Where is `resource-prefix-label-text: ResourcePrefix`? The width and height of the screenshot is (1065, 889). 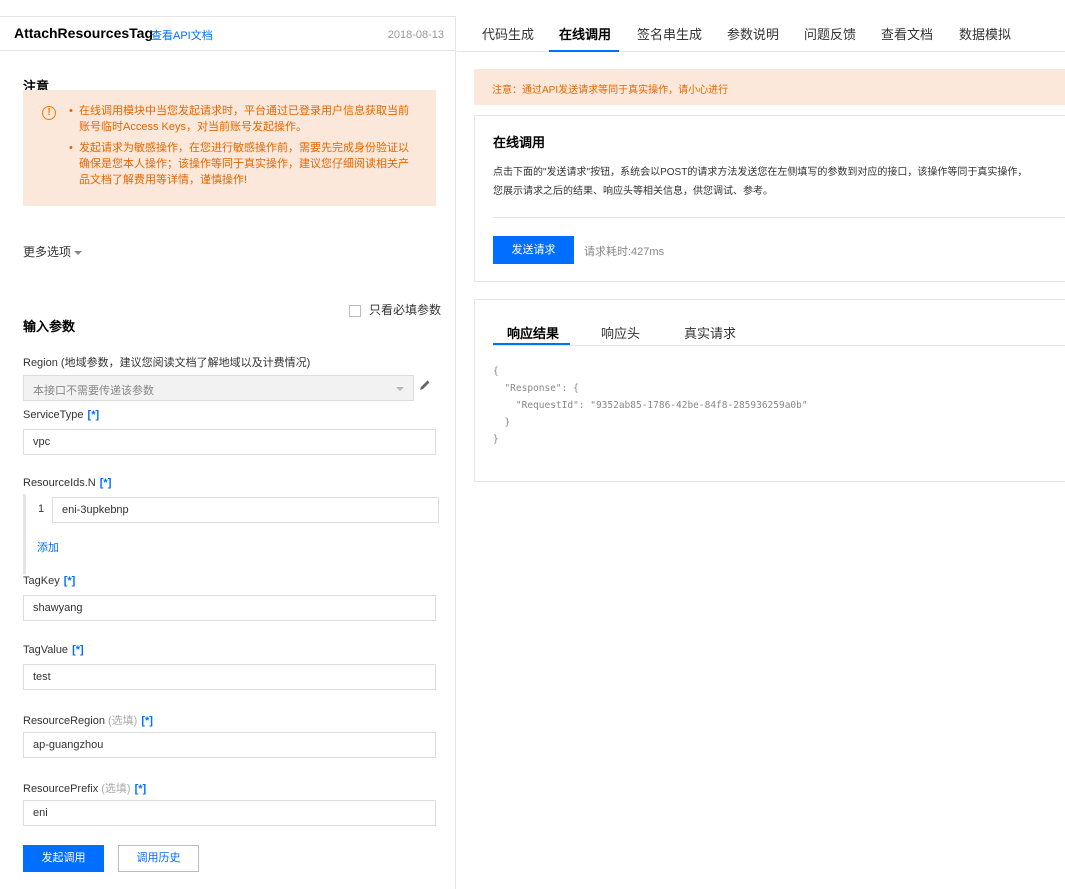
resource-prefix-label-text: ResourcePrefix is located at coordinates (61, 789).